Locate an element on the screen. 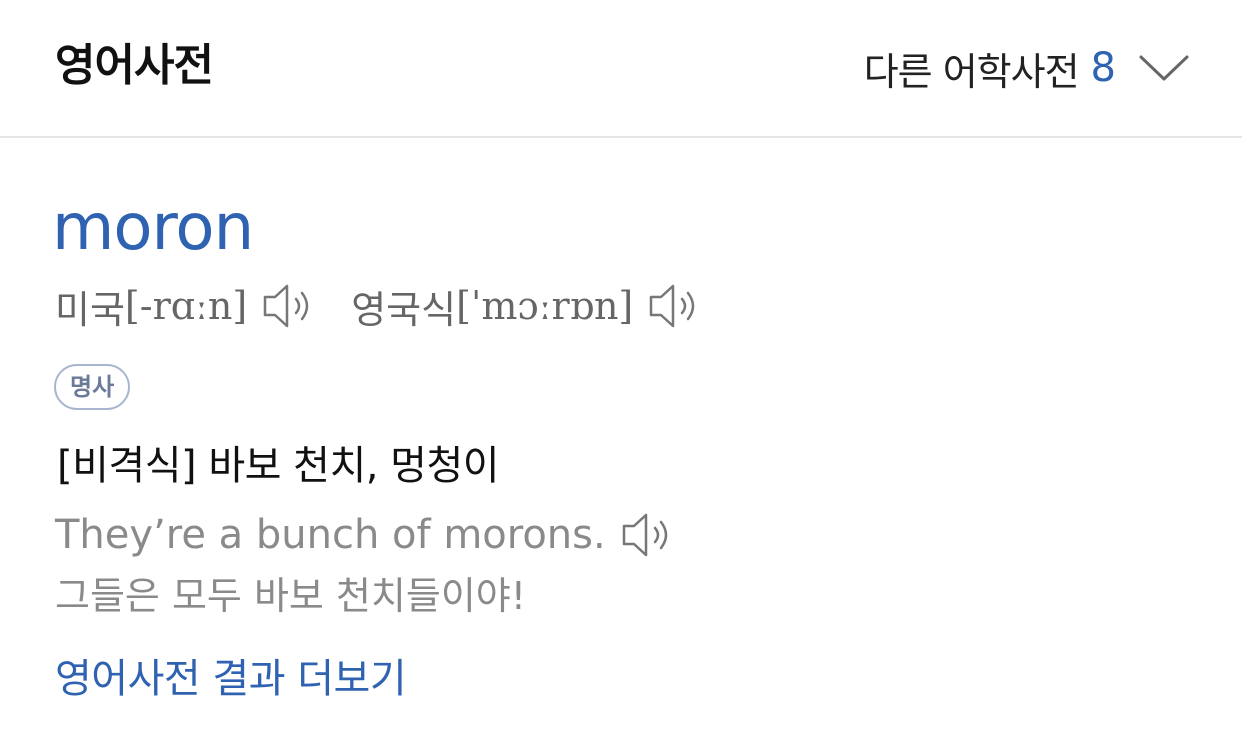 This screenshot has height=739, width=1242. definition-text: [비격식] 바보 천치, 멍청이 is located at coordinates (278, 466).